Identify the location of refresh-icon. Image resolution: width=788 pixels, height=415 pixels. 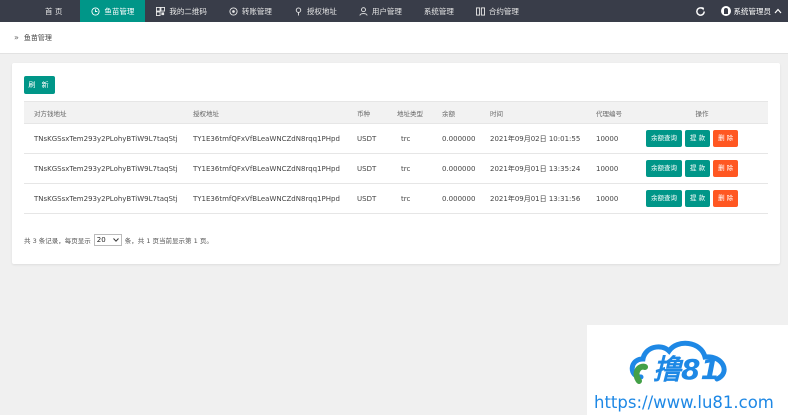
(701, 11).